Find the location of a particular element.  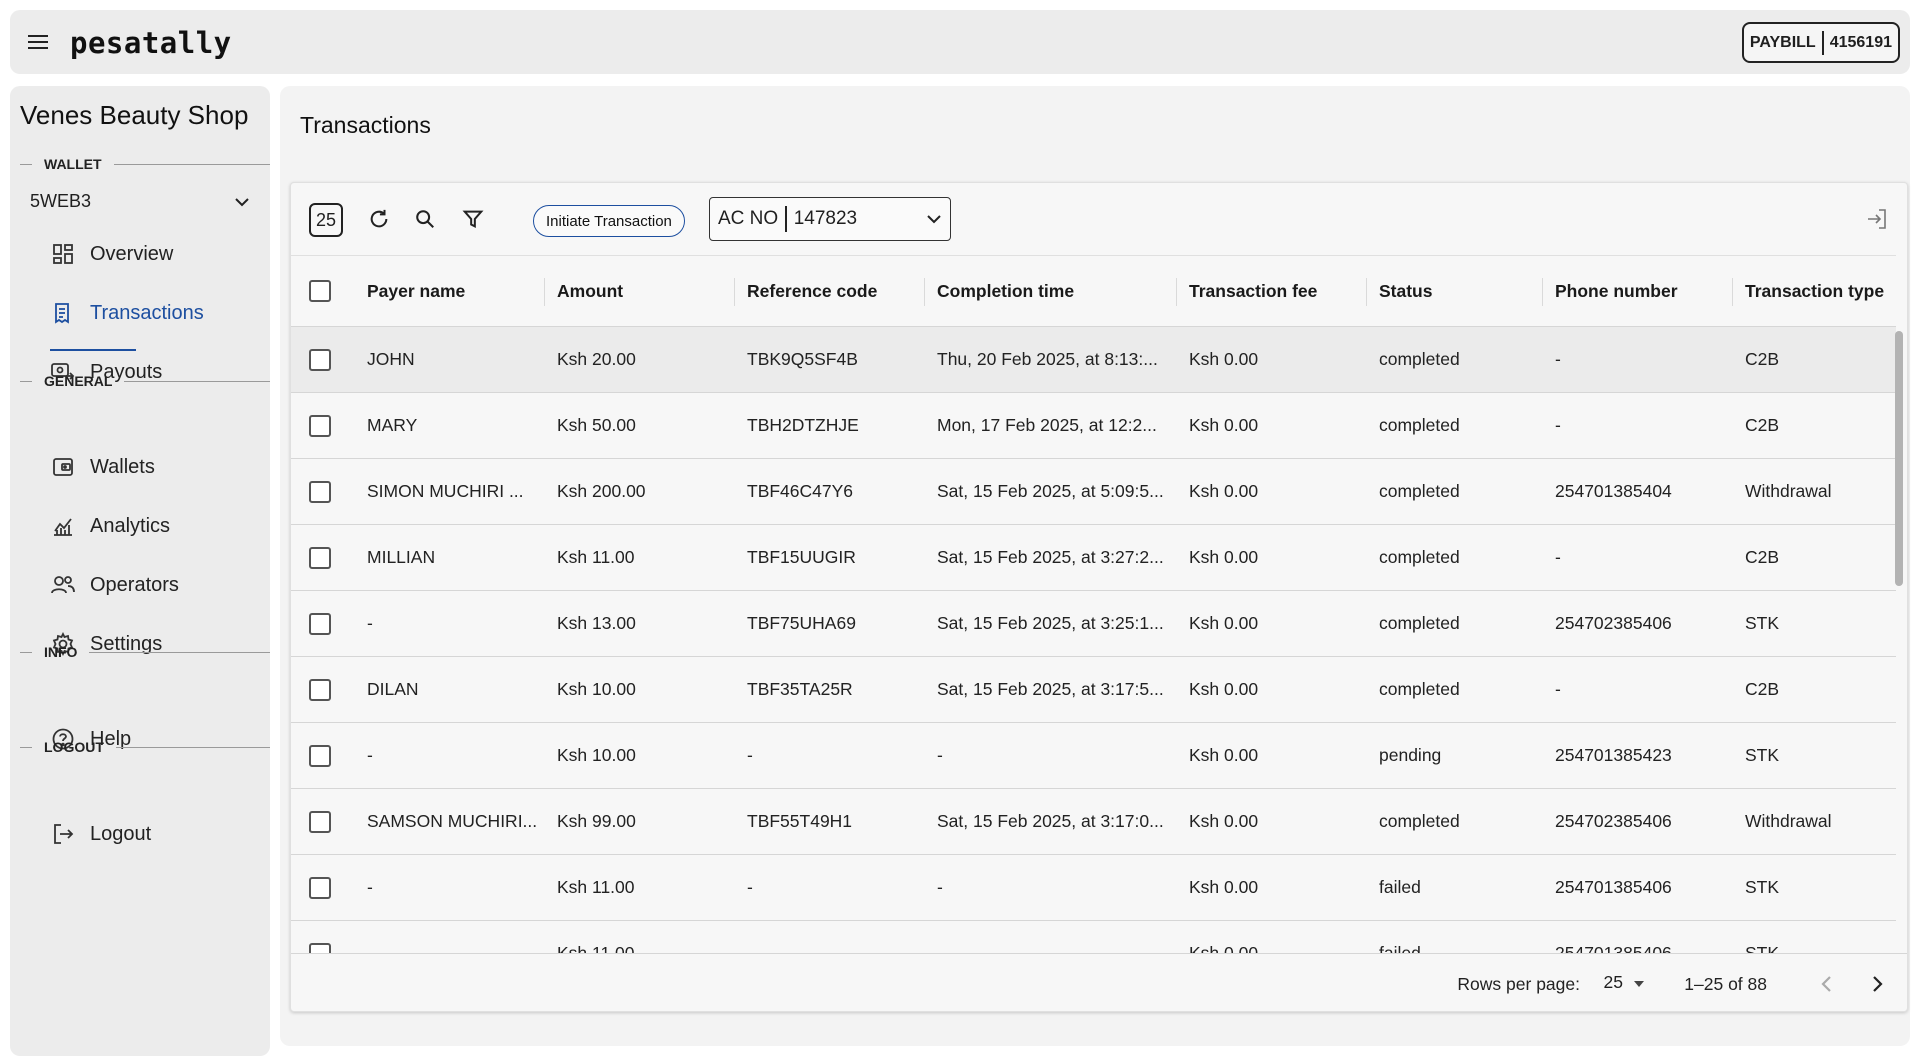

rows-per-page-value: 25 is located at coordinates (1613, 982).